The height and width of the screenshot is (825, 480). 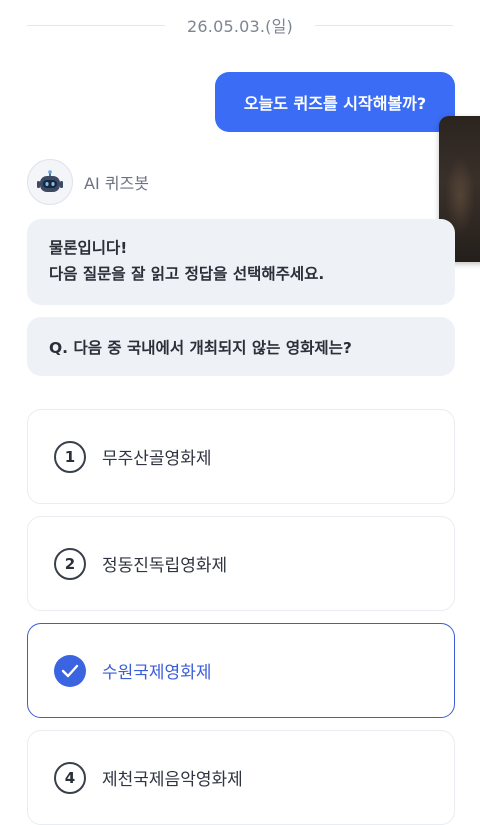 I want to click on option-number-4: 4, so click(x=70, y=777).